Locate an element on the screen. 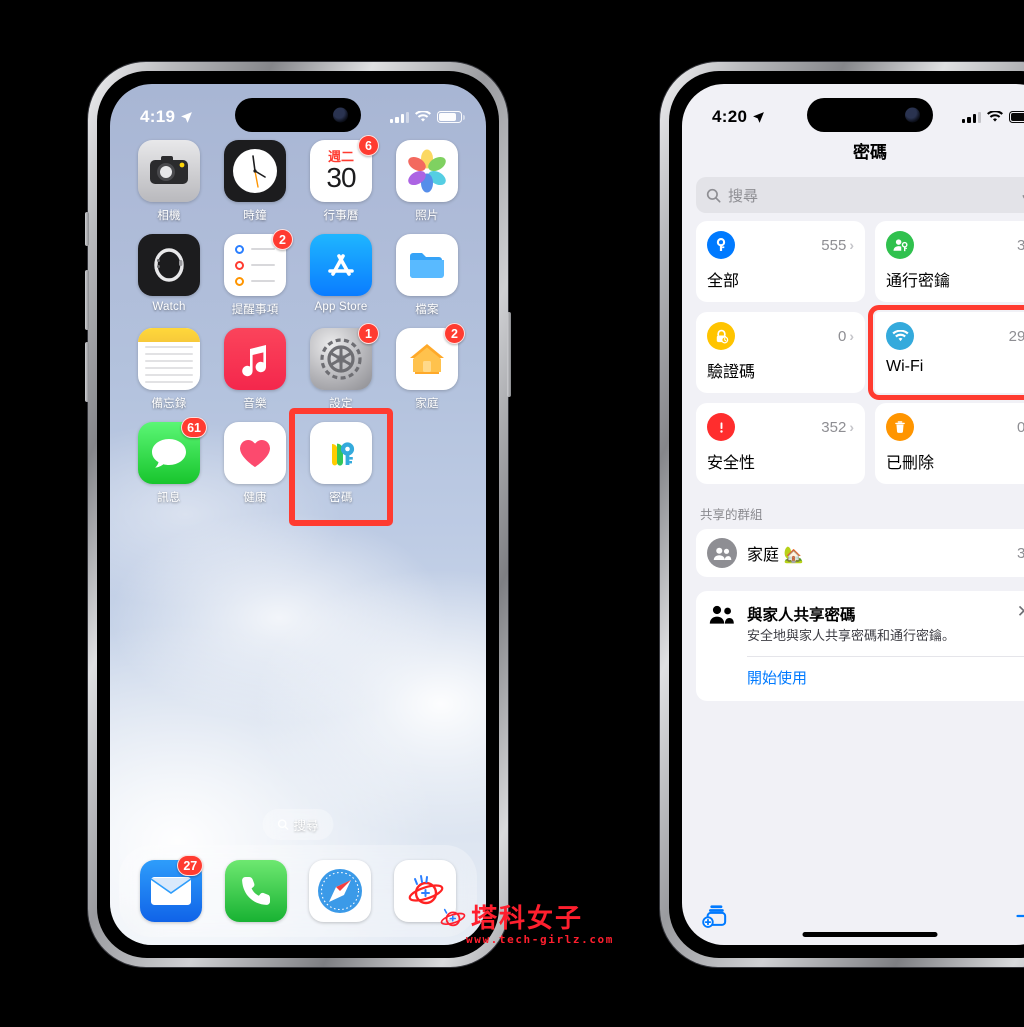 The height and width of the screenshot is (1027, 1024). card-count: 3 is located at coordinates (1020, 245).